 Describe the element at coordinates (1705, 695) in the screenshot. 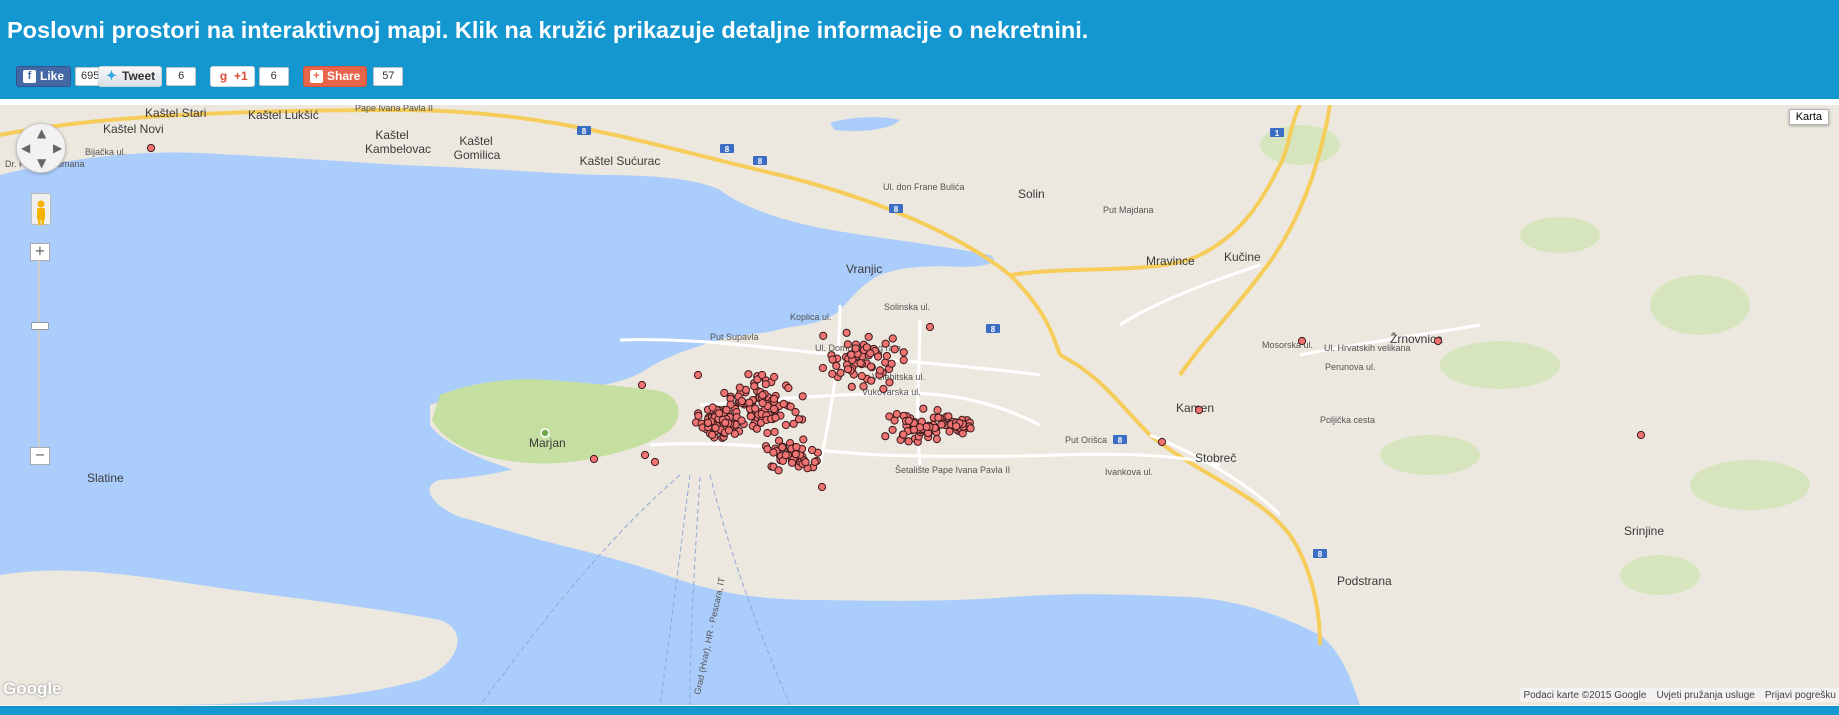

I see `terms-link: Uvjeti pružanja usluge` at that location.